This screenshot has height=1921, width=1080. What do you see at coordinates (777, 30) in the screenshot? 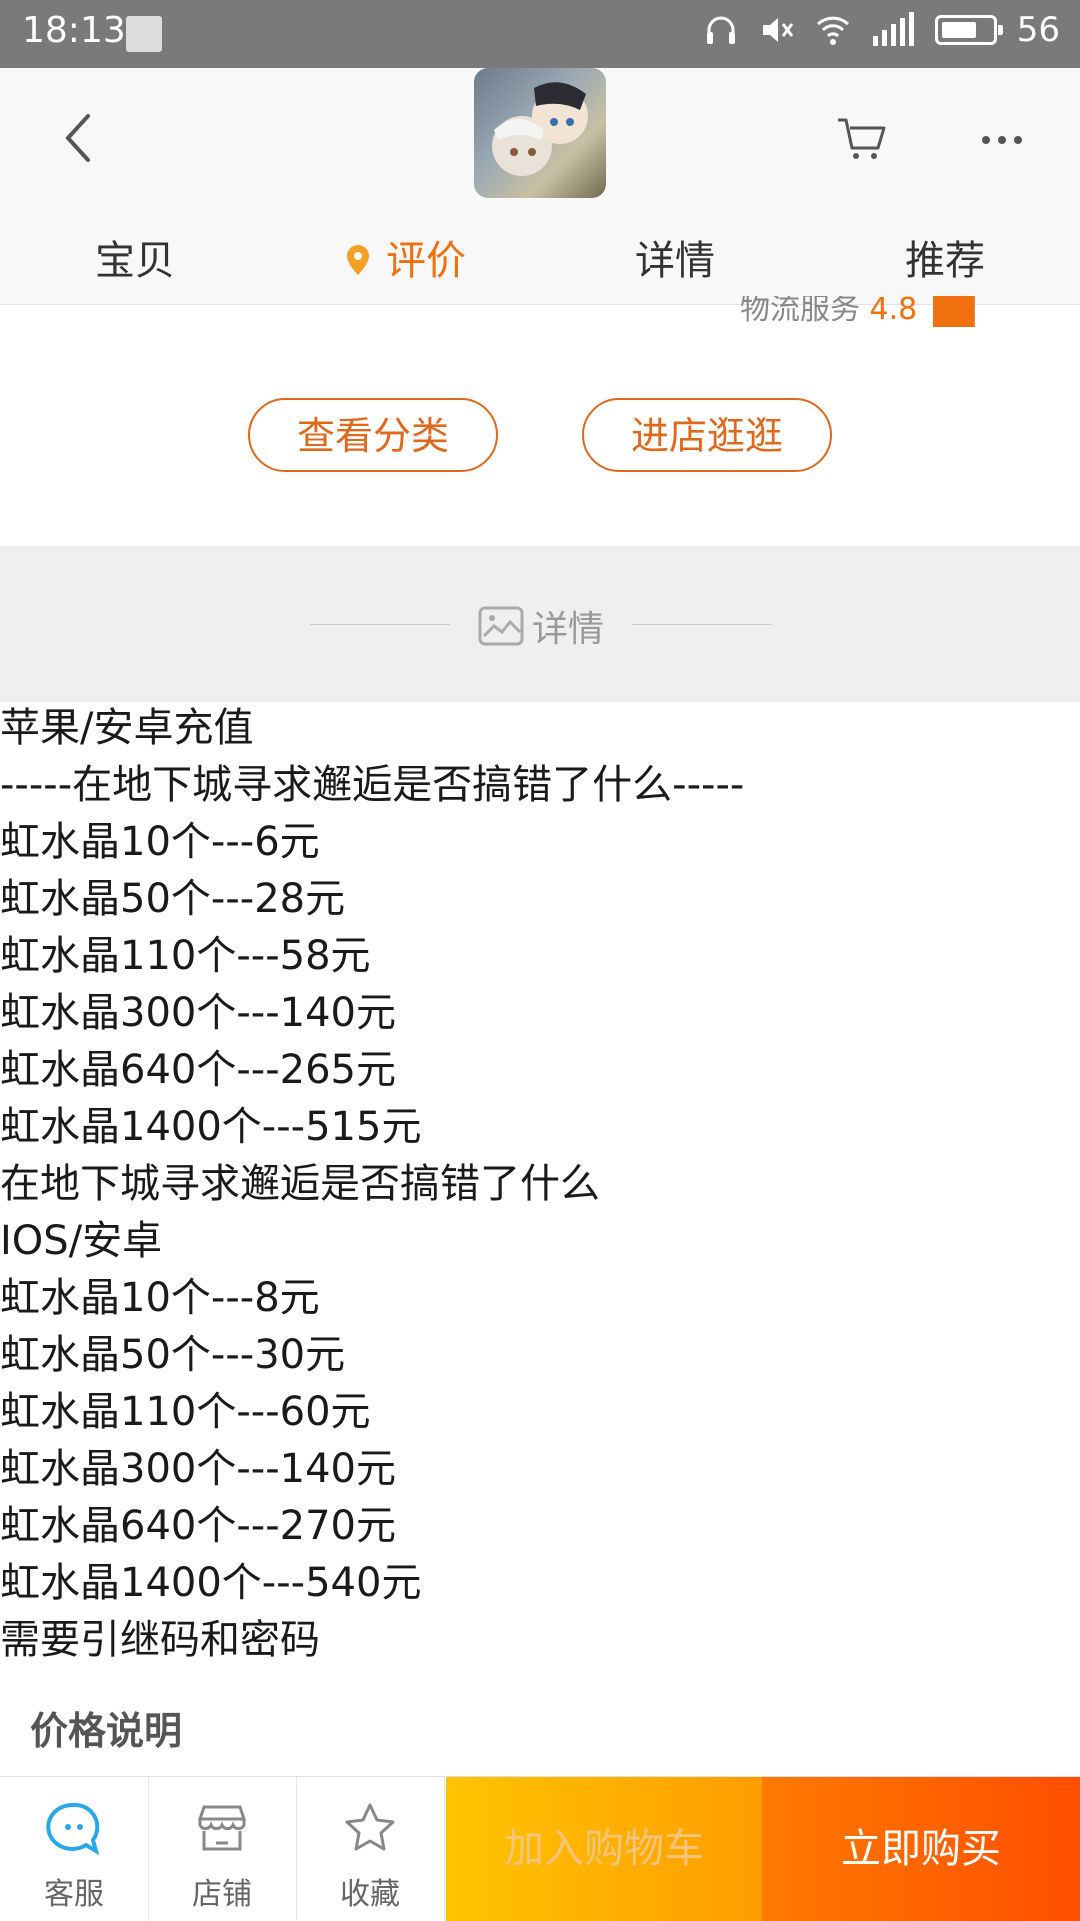
I see `mute-icon` at bounding box center [777, 30].